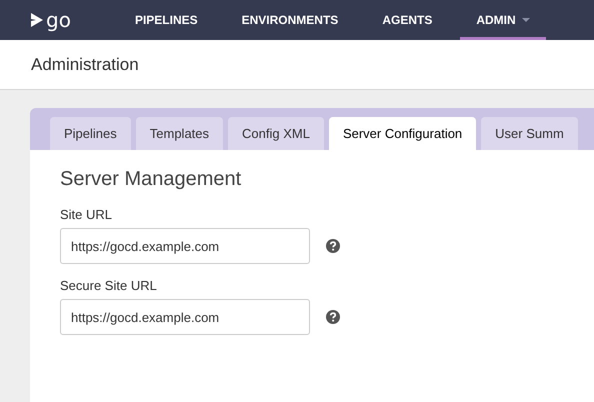 The height and width of the screenshot is (402, 594). Describe the element at coordinates (90, 133) in the screenshot. I see `tab: Pipelines` at that location.